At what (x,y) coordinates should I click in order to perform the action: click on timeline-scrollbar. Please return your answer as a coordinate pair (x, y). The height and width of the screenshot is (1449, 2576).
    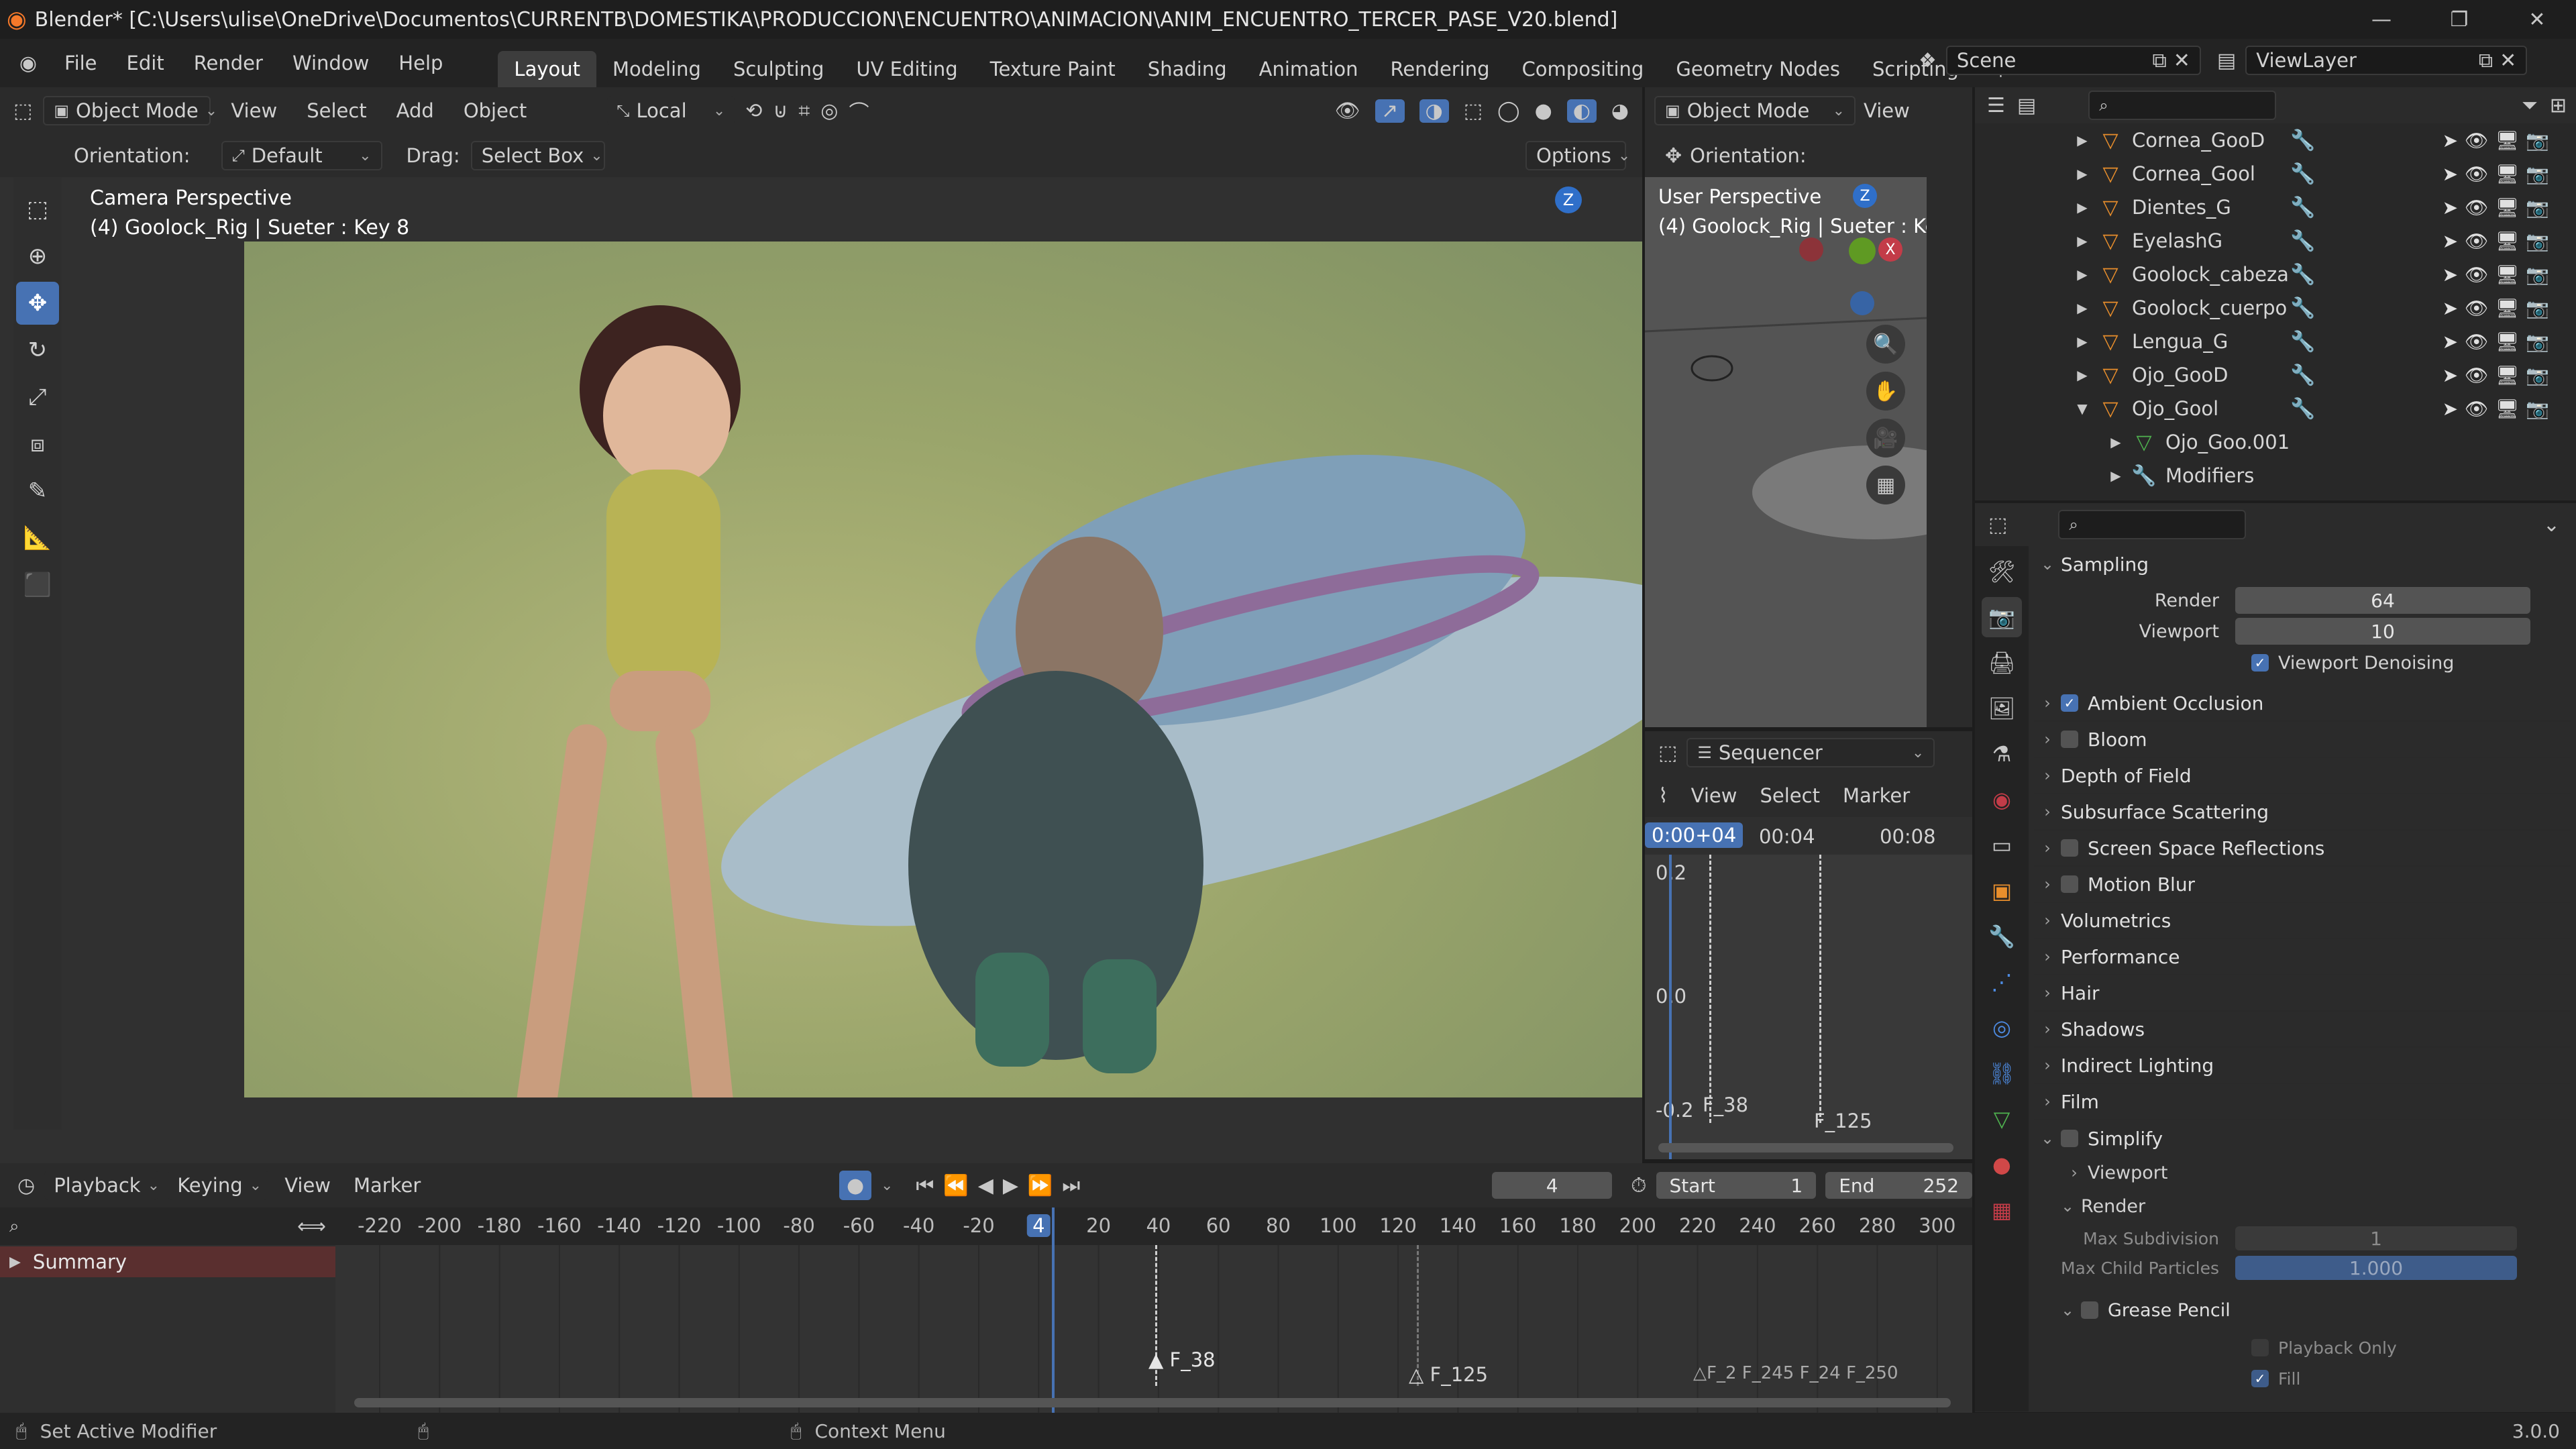
    Looking at the image, I should click on (1152, 1402).